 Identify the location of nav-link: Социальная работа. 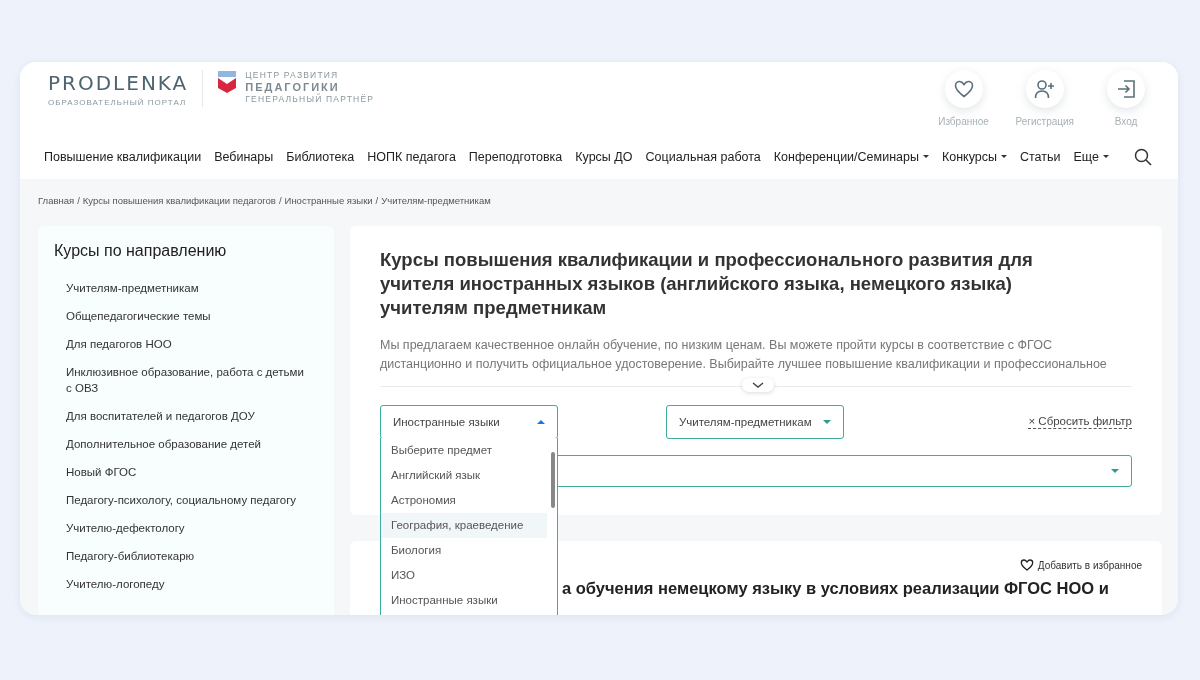
(703, 156).